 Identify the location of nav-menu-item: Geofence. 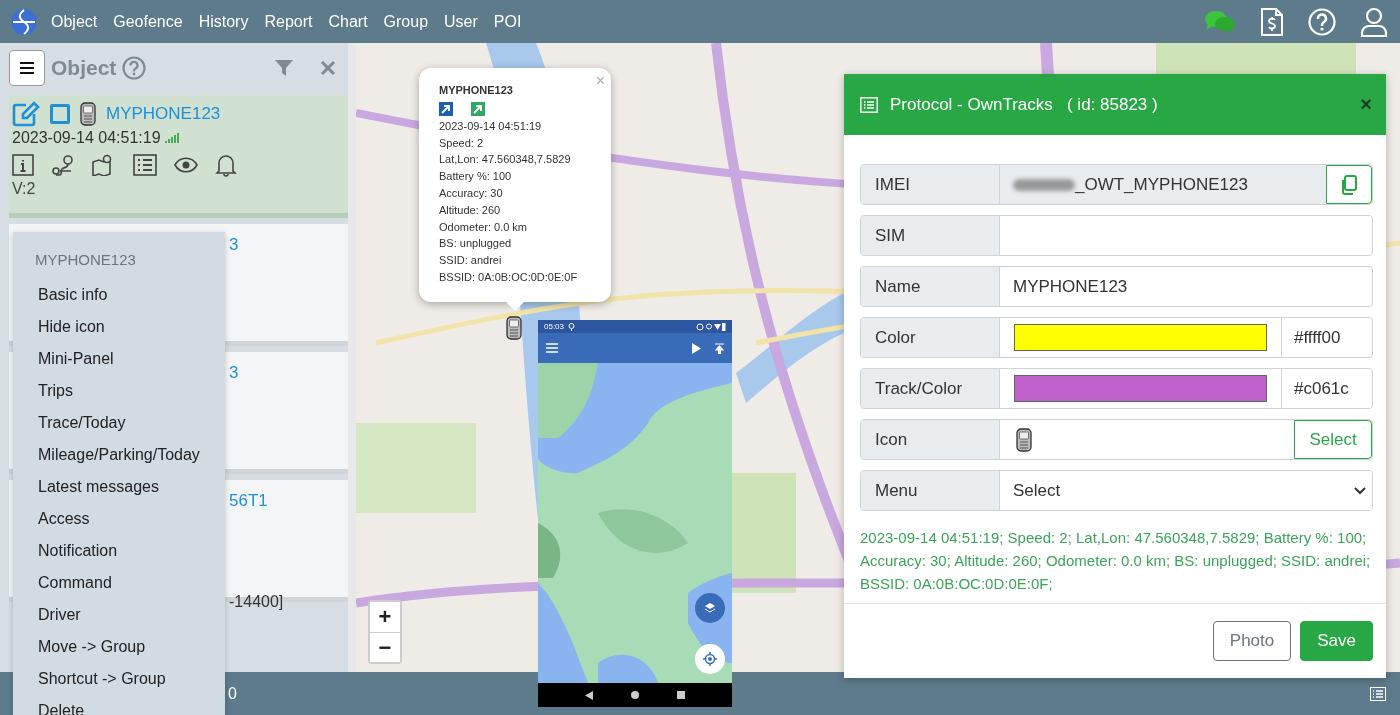
(148, 21).